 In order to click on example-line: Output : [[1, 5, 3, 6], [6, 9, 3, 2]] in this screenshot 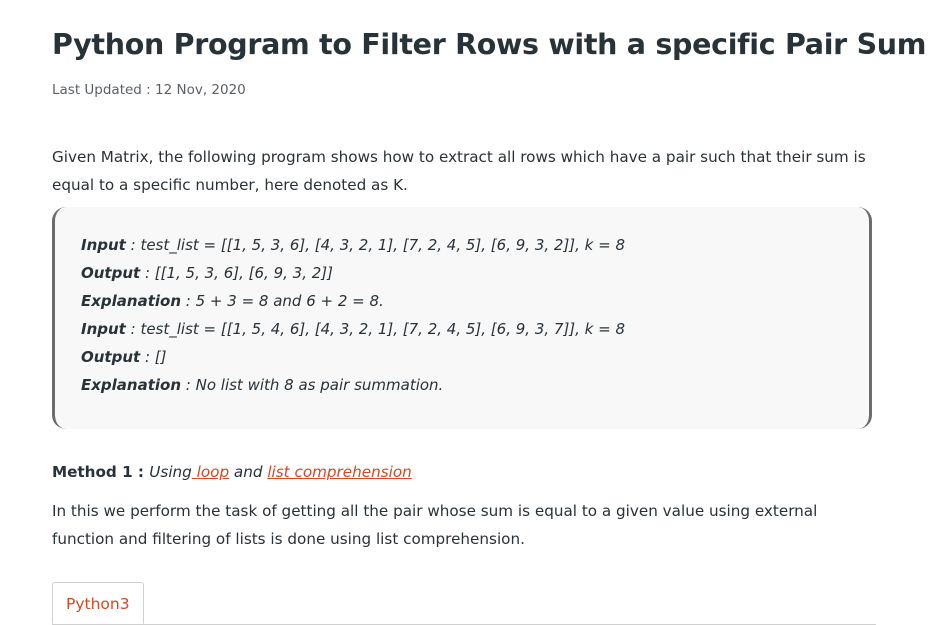, I will do `click(475, 273)`.